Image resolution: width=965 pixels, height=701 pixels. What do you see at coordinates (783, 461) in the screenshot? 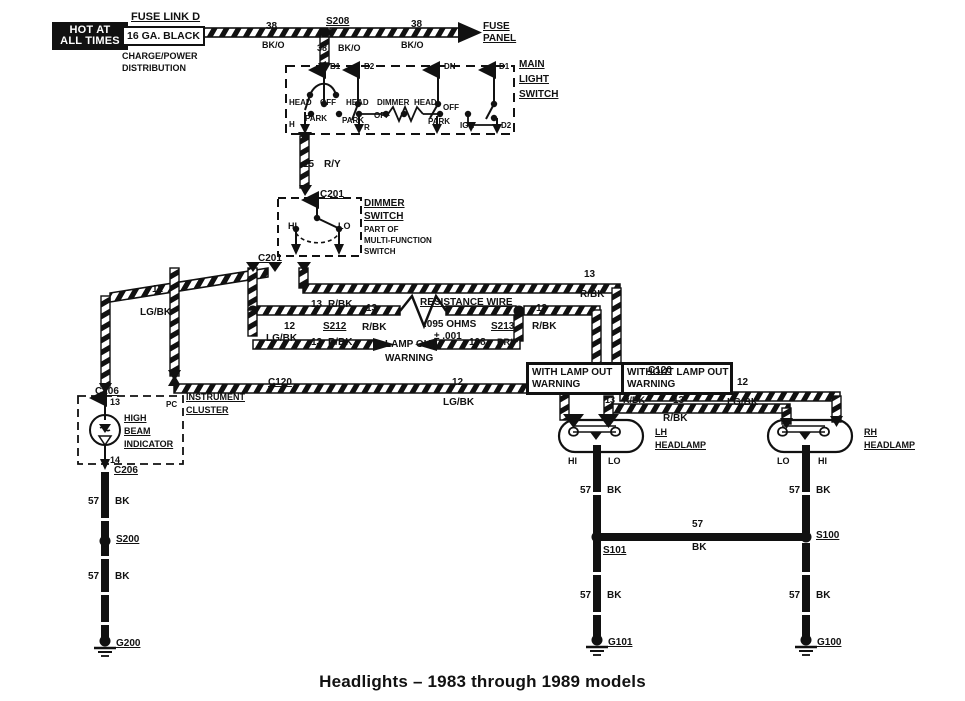
I see `rh-terminal-lo: LO` at bounding box center [783, 461].